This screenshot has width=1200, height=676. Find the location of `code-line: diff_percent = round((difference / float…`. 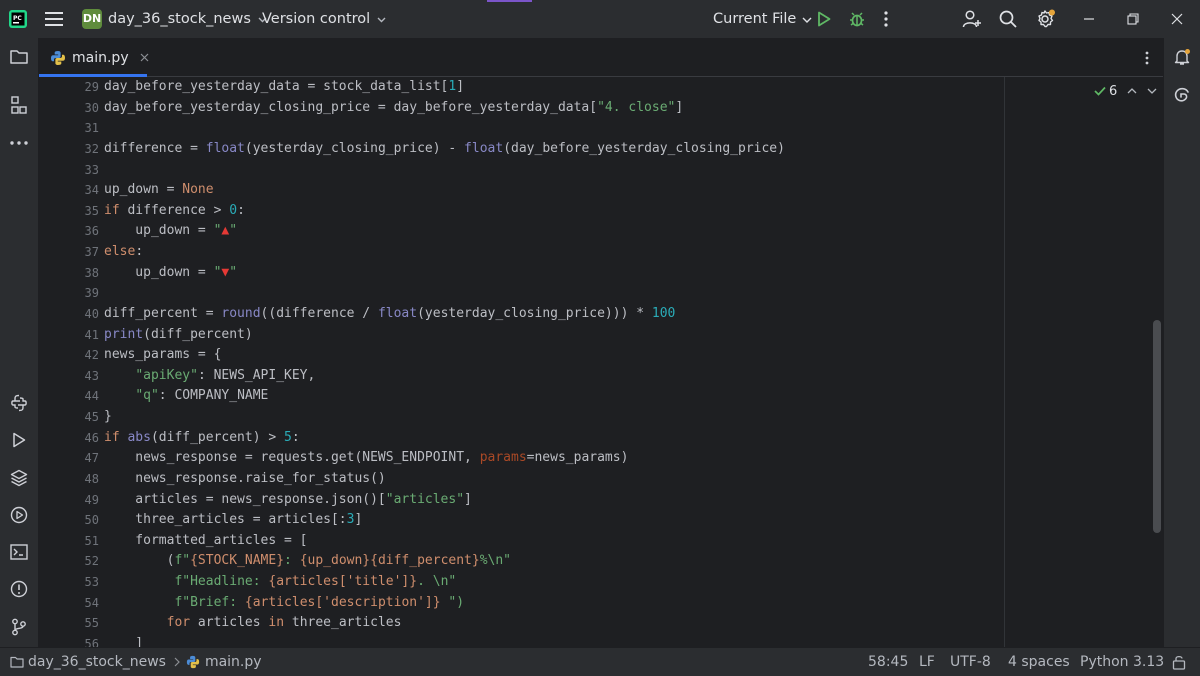

code-line: diff_percent = round((difference / float… is located at coordinates (390, 313).